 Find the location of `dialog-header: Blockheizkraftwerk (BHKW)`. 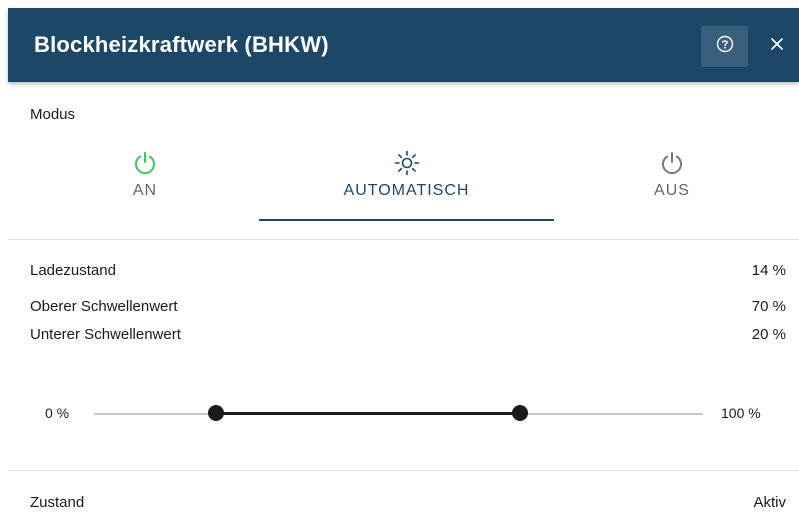

dialog-header: Blockheizkraftwerk (BHKW) is located at coordinates (403, 45).